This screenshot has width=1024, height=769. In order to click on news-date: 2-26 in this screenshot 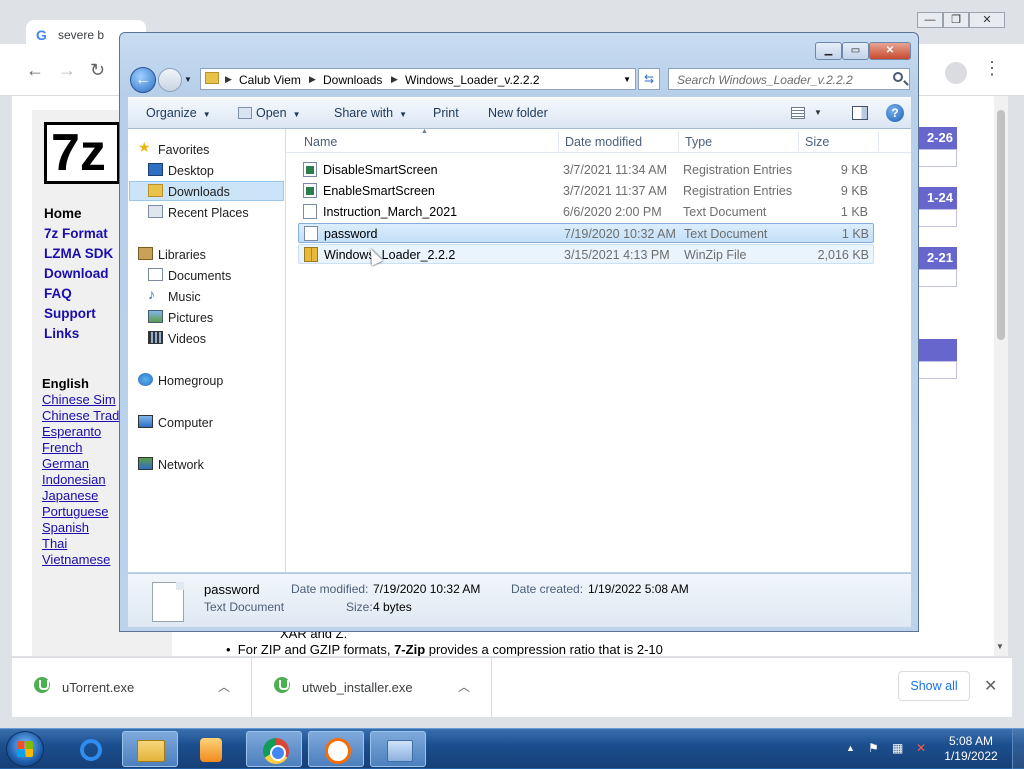, I will do `click(937, 138)`.